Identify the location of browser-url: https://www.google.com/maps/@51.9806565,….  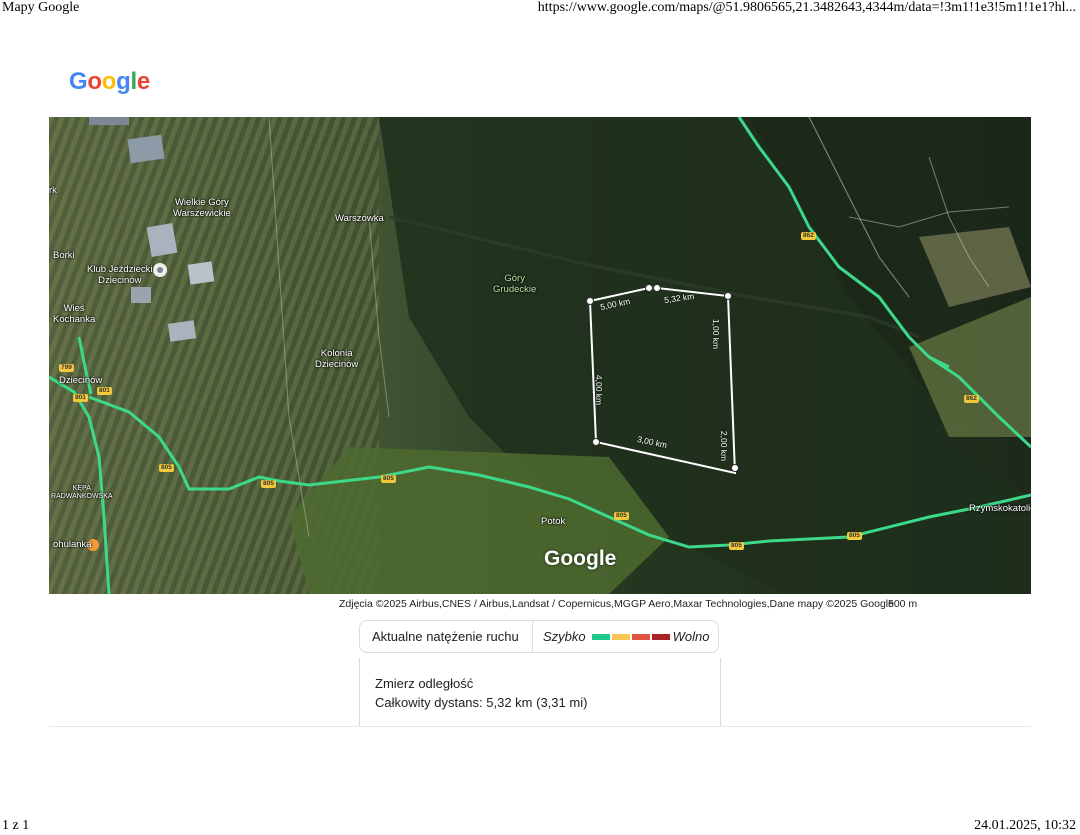
(807, 8).